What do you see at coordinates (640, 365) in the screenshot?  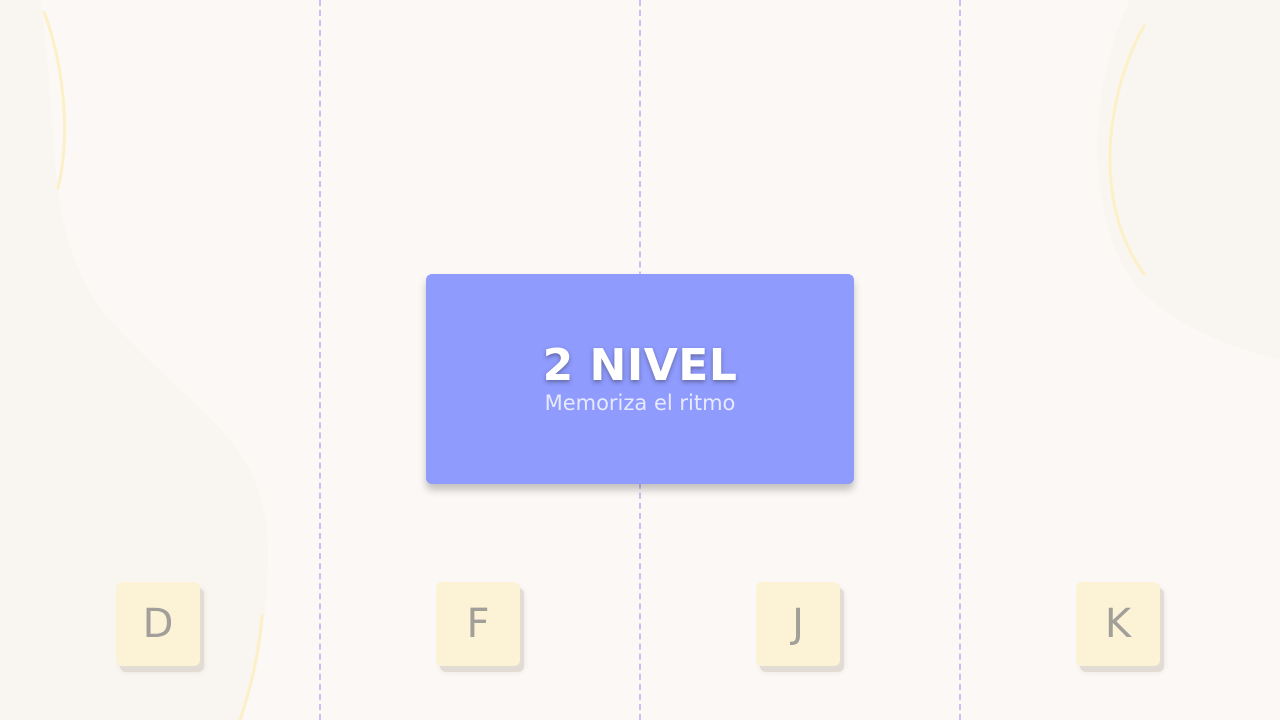 I see `level-title: 2 NIVEL` at bounding box center [640, 365].